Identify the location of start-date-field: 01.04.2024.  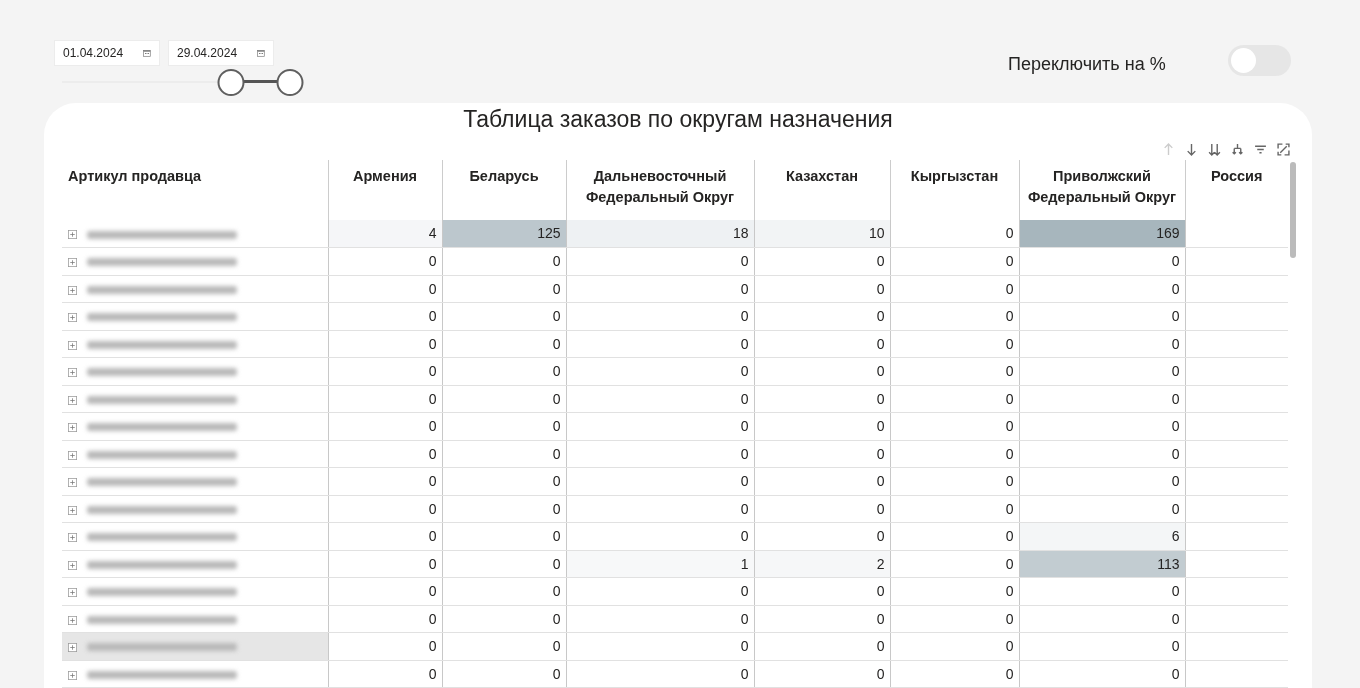
(107, 53).